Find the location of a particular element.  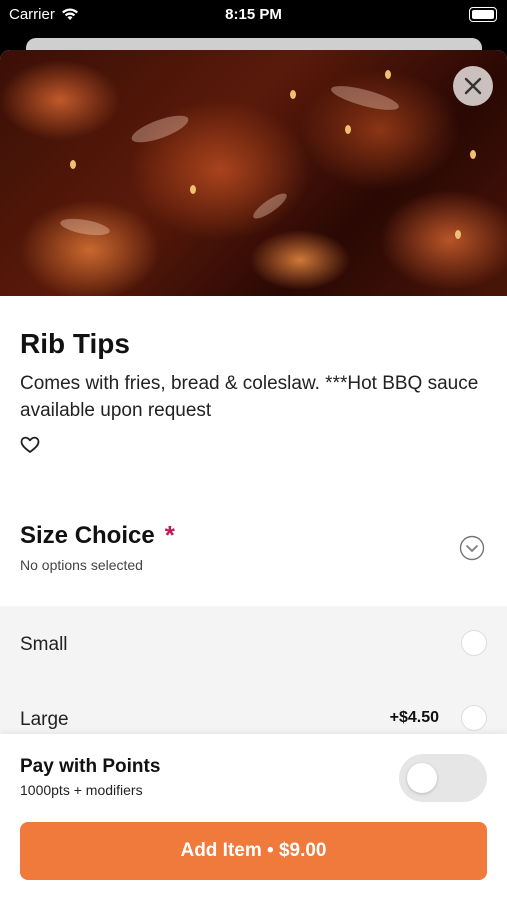

close-icon is located at coordinates (473, 86).